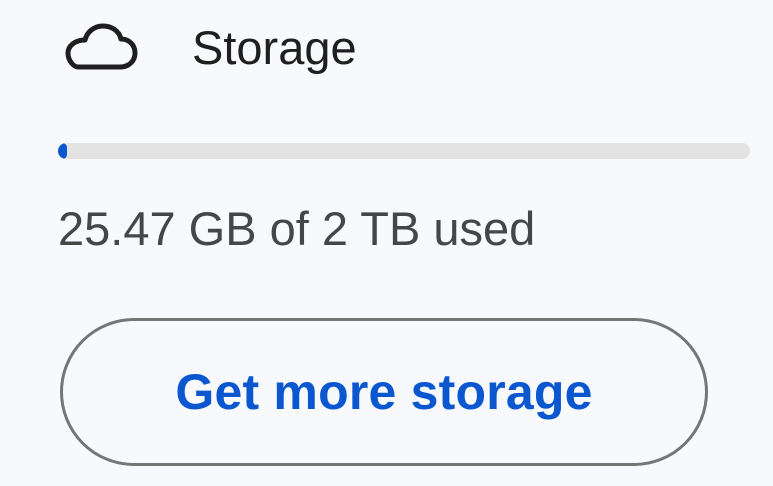 The image size is (773, 486). What do you see at coordinates (404, 151) in the screenshot?
I see `storage-progress-bar` at bounding box center [404, 151].